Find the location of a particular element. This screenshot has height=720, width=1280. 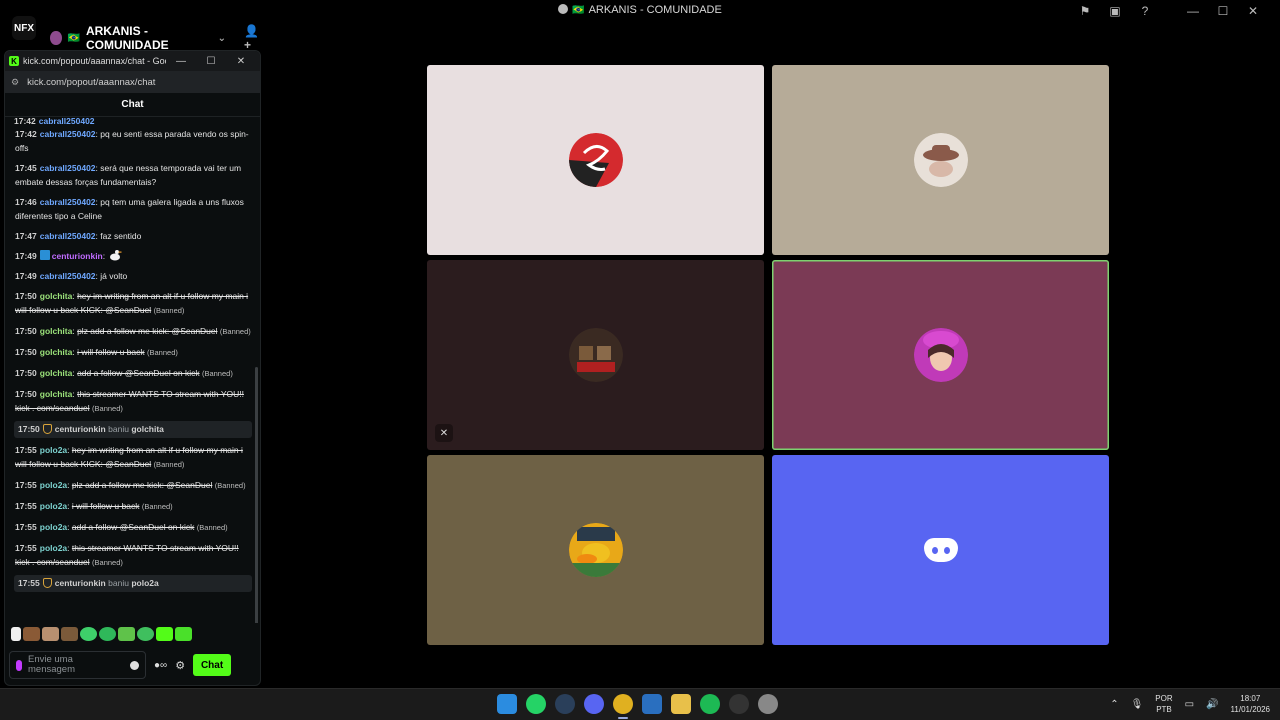

taskbar-apps is located at coordinates (637, 706).